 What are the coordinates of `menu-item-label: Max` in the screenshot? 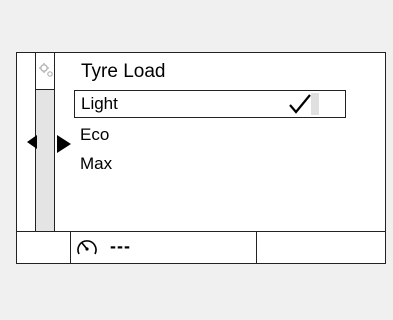 It's located at (96, 163).